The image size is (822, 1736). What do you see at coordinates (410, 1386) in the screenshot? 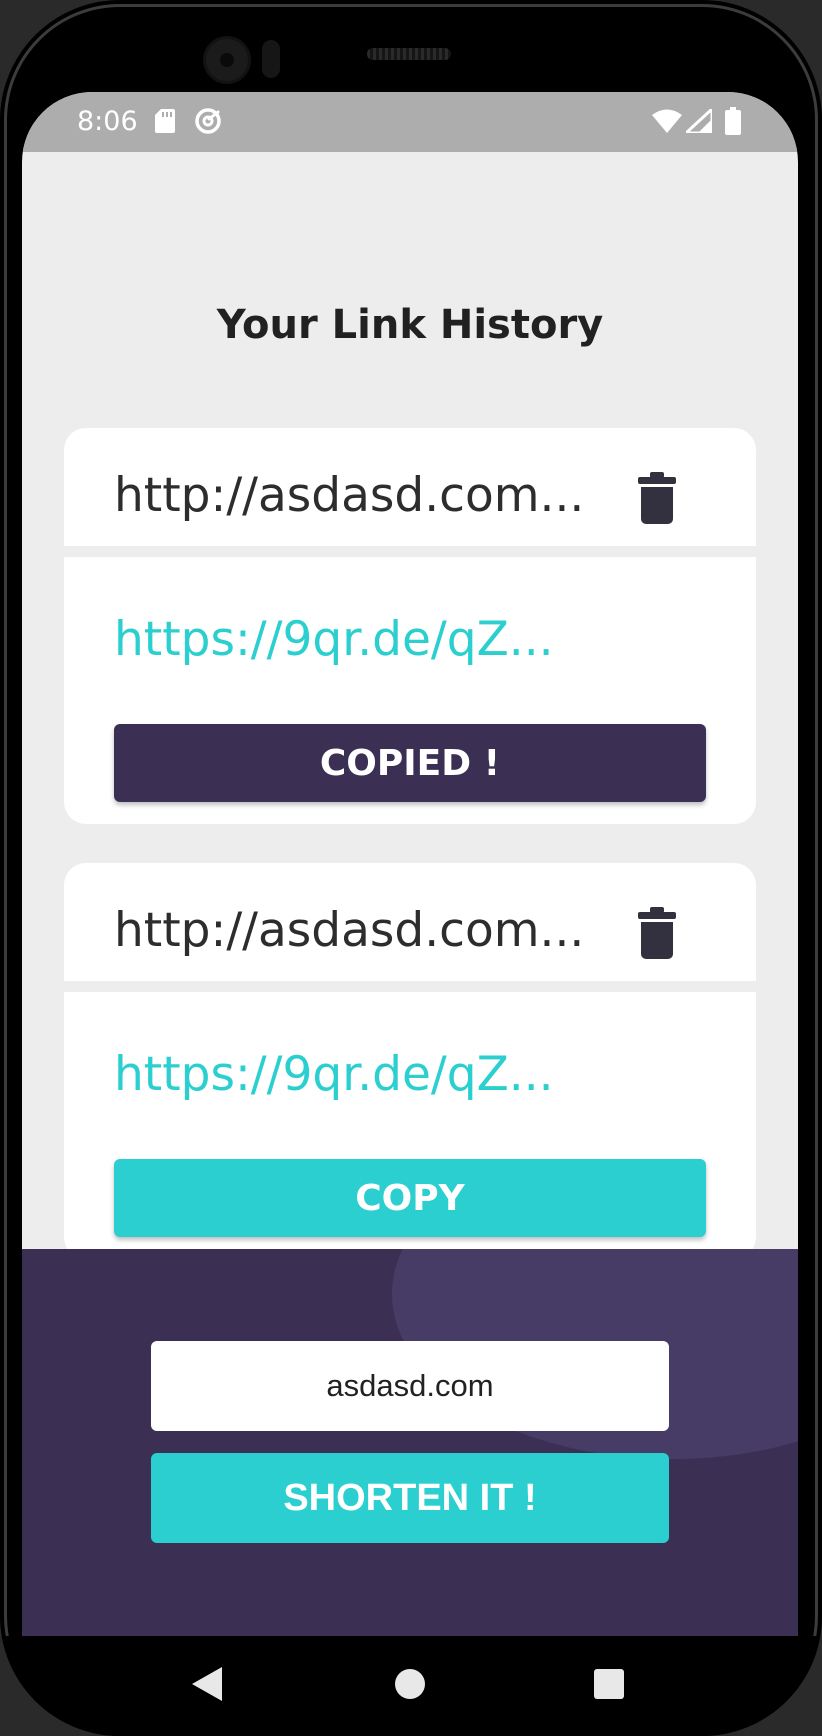
I see `url-input` at bounding box center [410, 1386].